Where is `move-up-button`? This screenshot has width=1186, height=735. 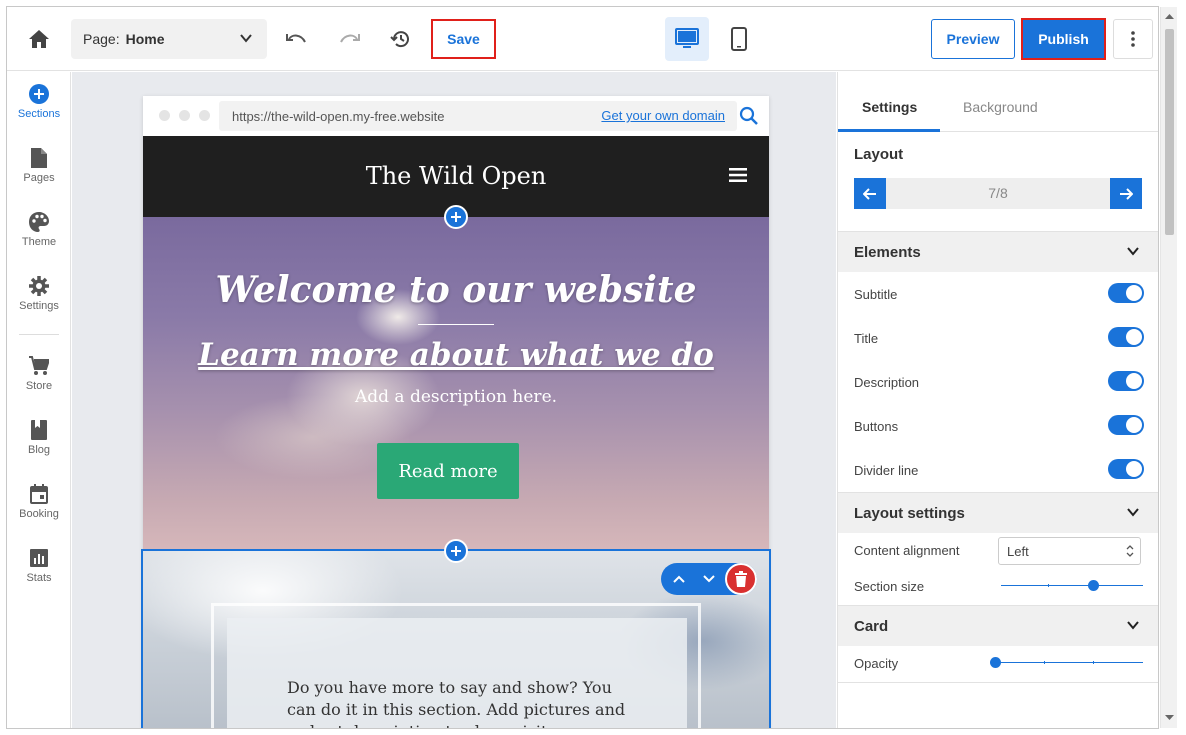
move-up-button is located at coordinates (679, 579).